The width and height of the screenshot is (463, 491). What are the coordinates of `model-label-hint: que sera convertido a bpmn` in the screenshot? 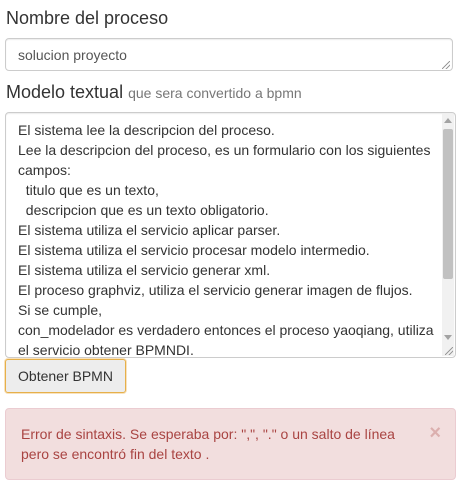 It's located at (215, 93).